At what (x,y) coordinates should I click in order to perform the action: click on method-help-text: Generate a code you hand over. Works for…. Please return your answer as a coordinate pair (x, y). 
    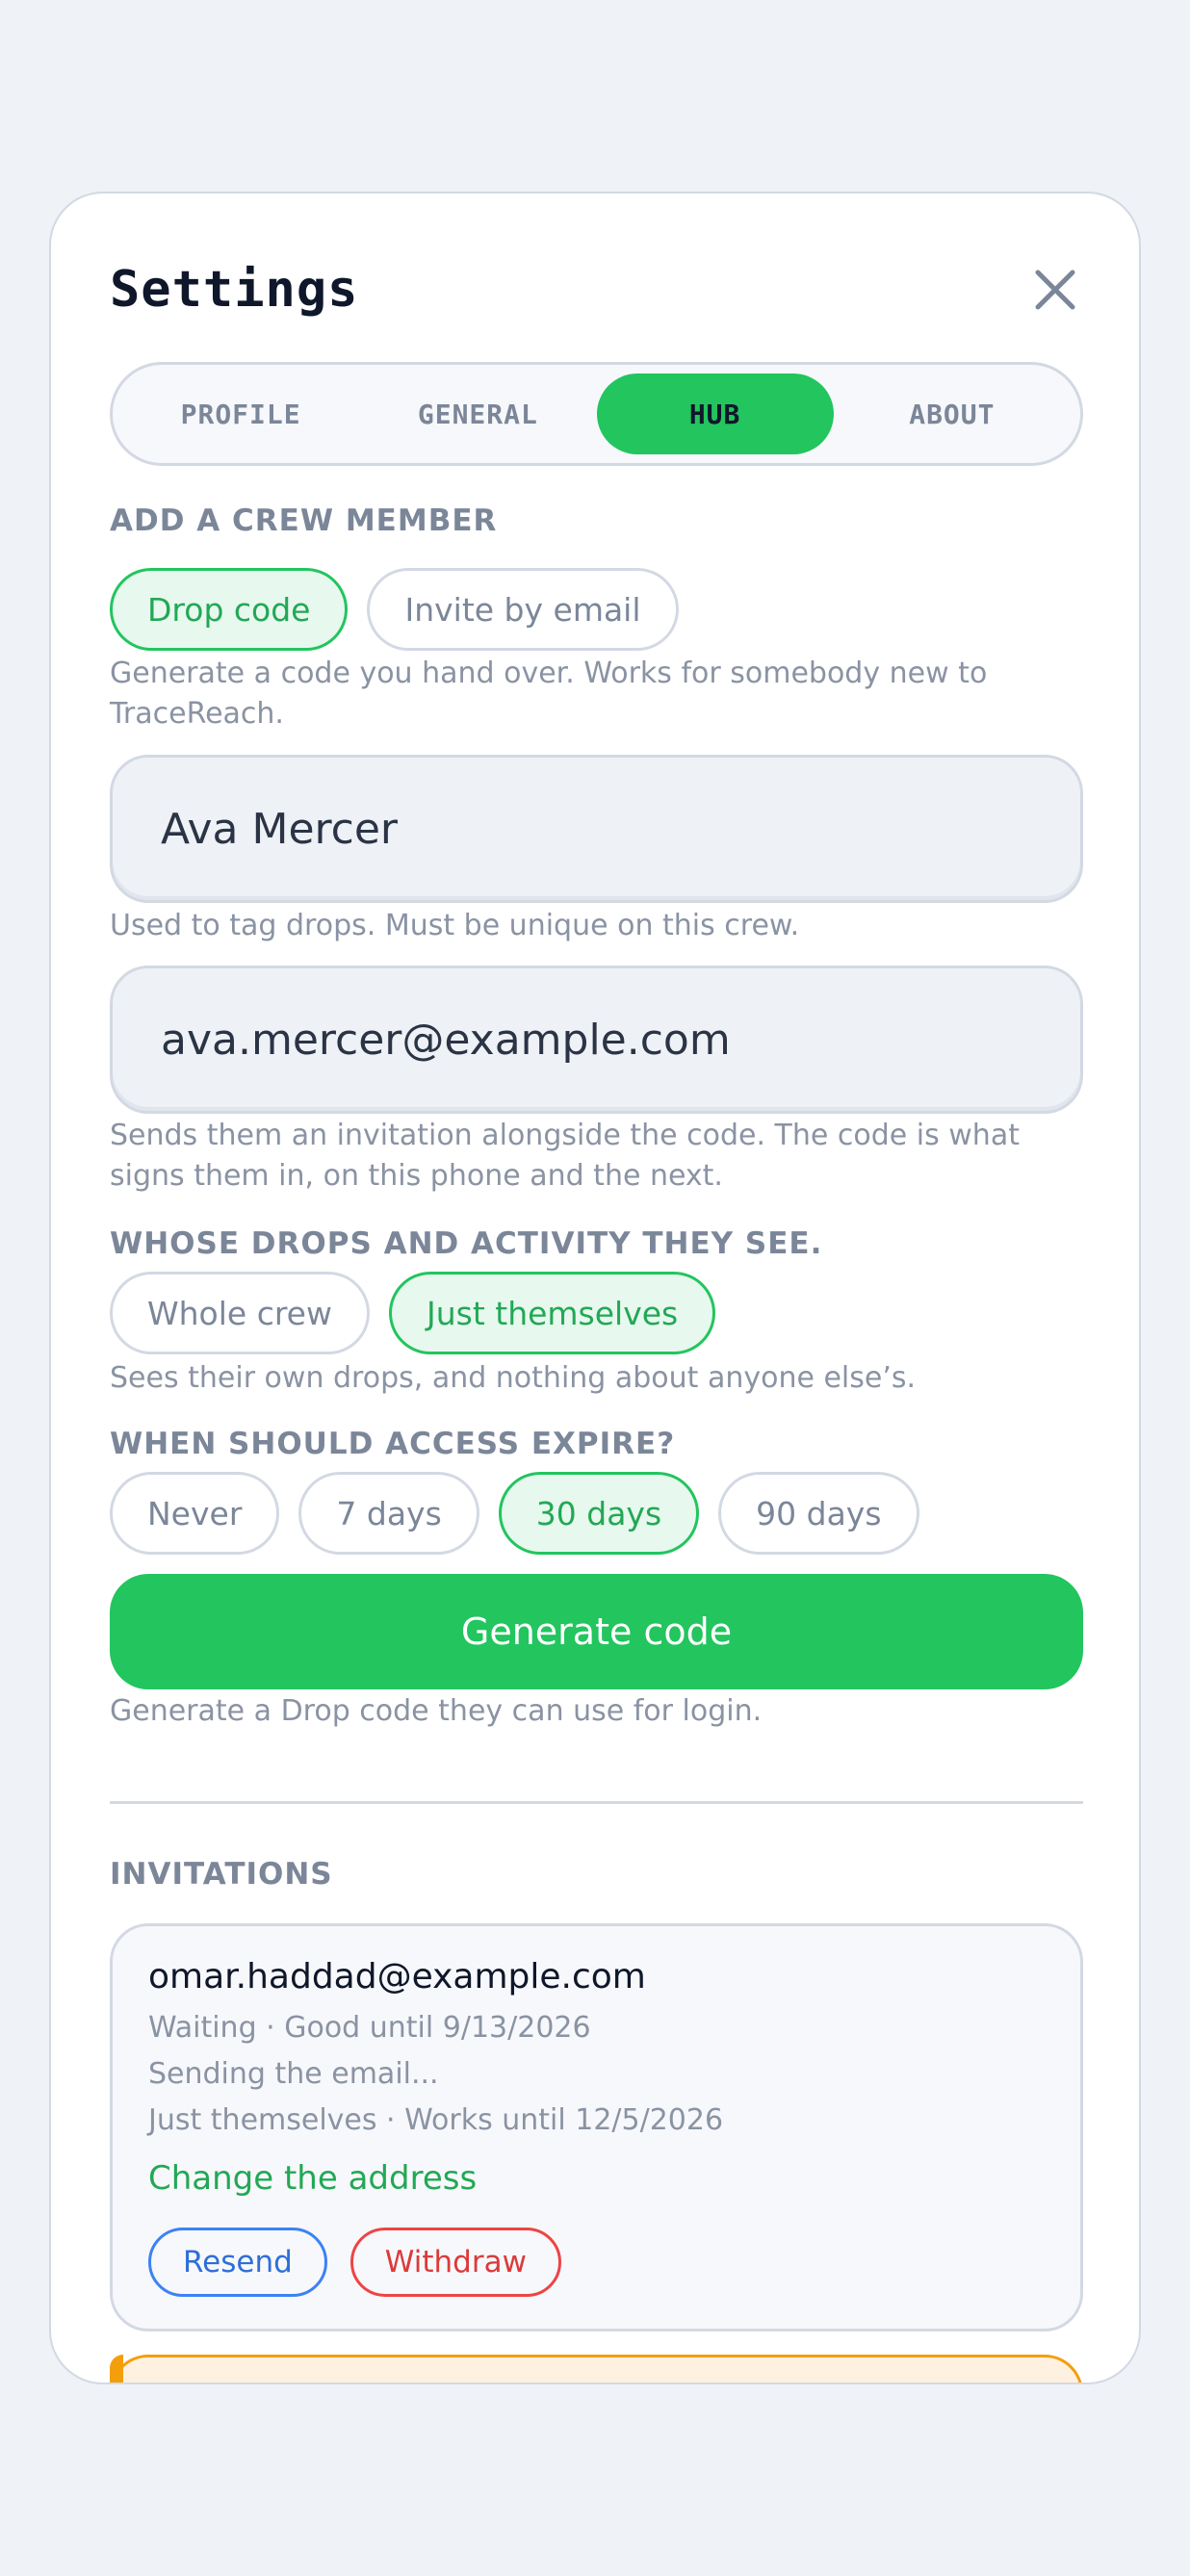
    Looking at the image, I should click on (549, 694).